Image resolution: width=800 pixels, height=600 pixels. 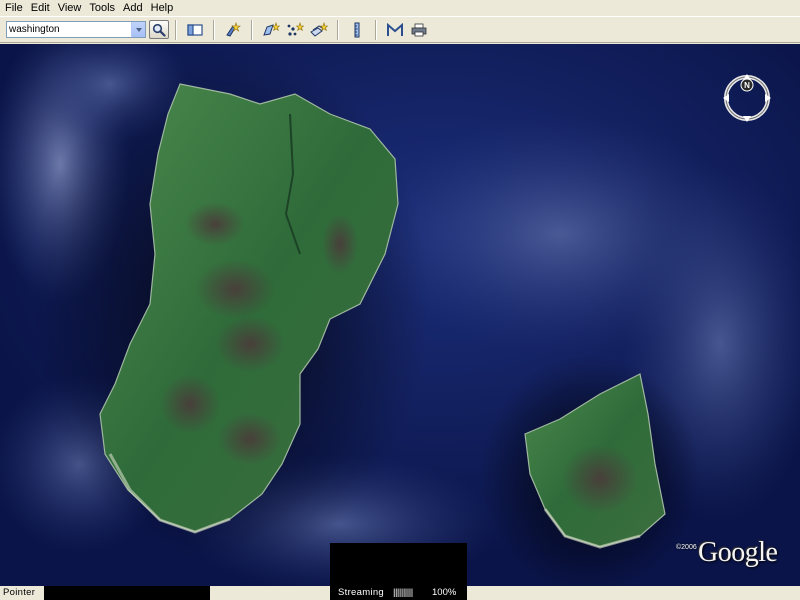 I want to click on image-overlay-icon, so click(x=319, y=29).